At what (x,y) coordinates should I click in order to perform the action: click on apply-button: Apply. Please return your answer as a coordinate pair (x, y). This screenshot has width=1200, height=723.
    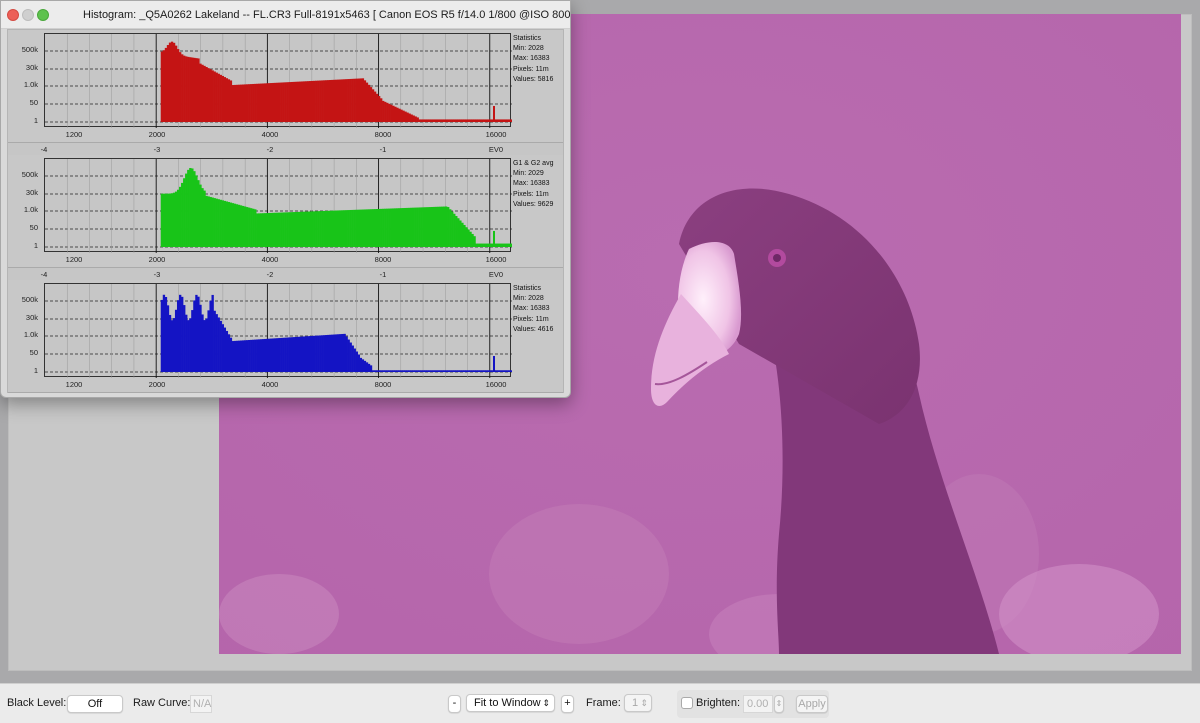
    Looking at the image, I should click on (812, 704).